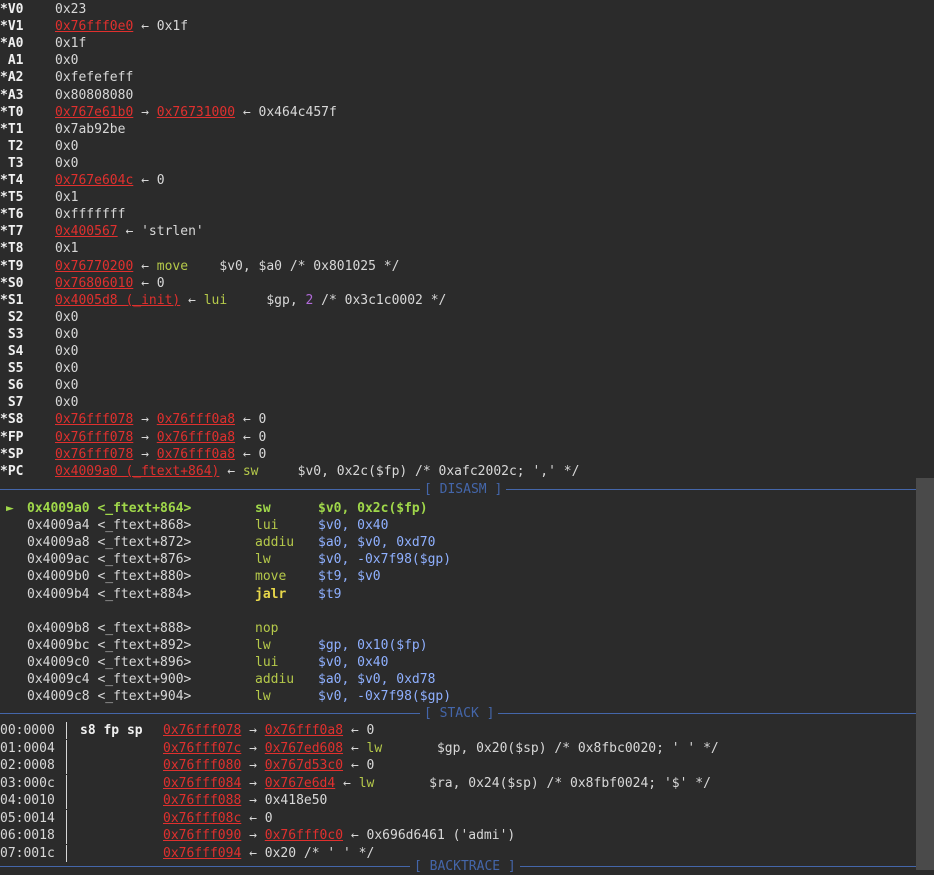 The height and width of the screenshot is (875, 934). Describe the element at coordinates (250, 471) in the screenshot. I see `value-text: sw` at that location.